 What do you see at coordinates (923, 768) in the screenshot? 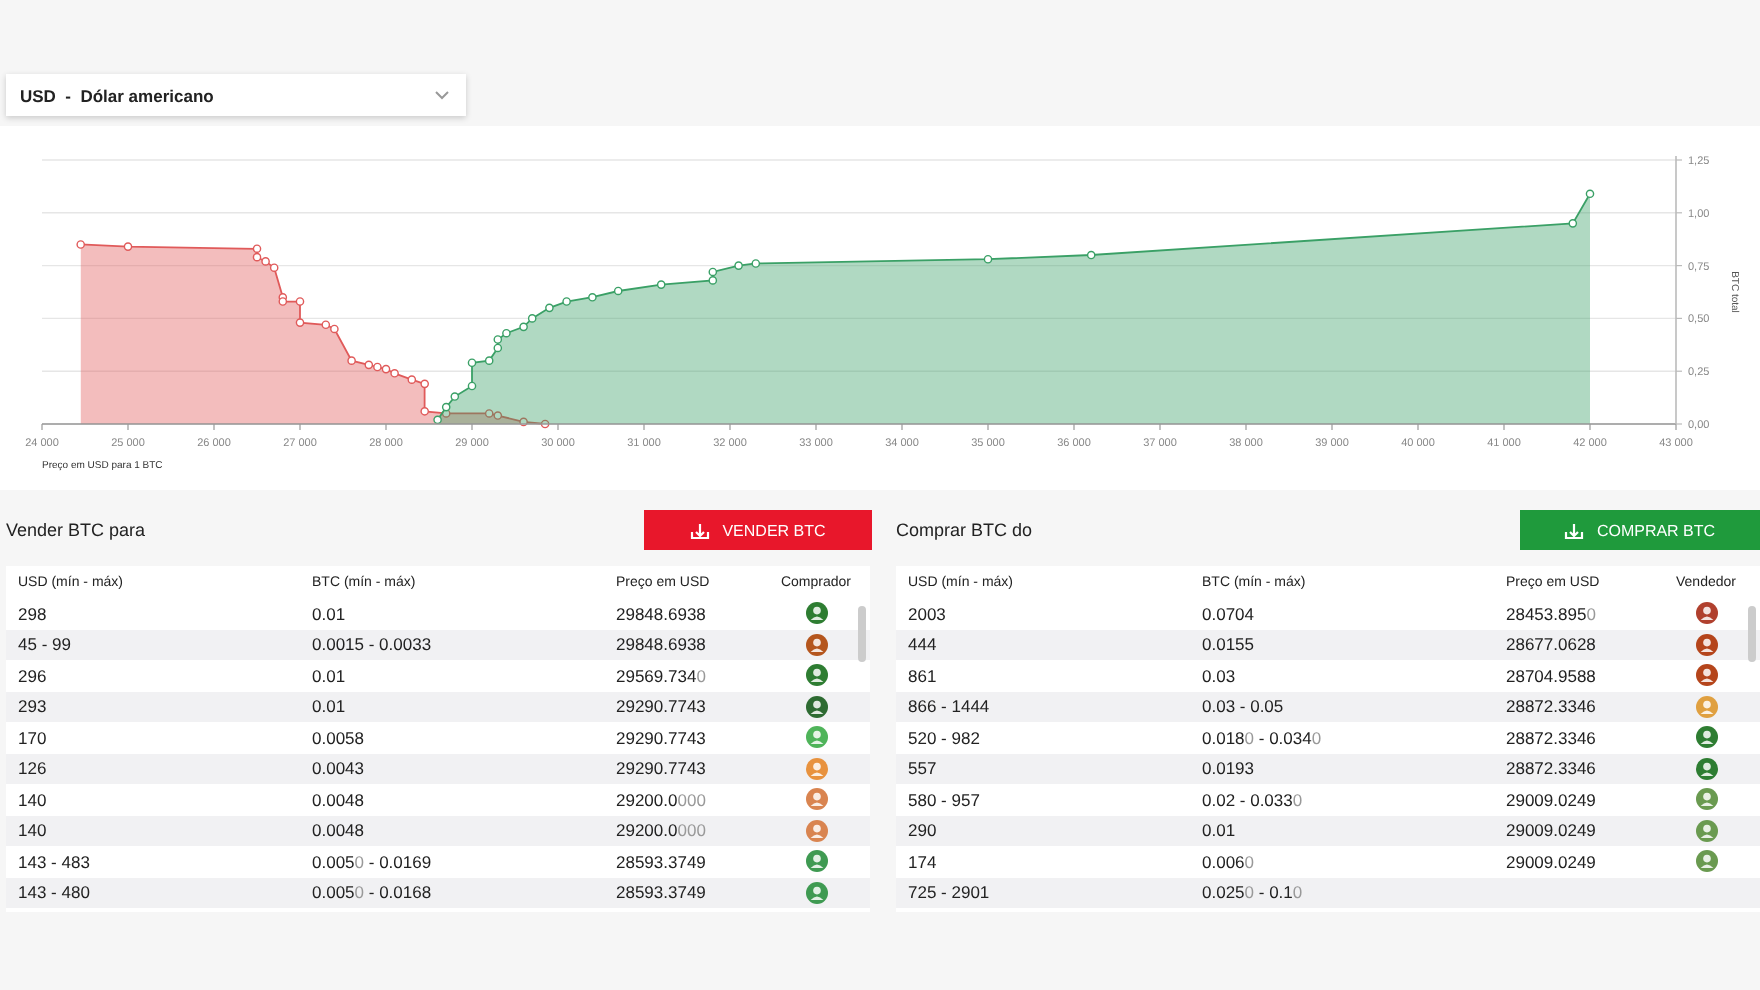
I see `table-cell-text: 557` at bounding box center [923, 768].